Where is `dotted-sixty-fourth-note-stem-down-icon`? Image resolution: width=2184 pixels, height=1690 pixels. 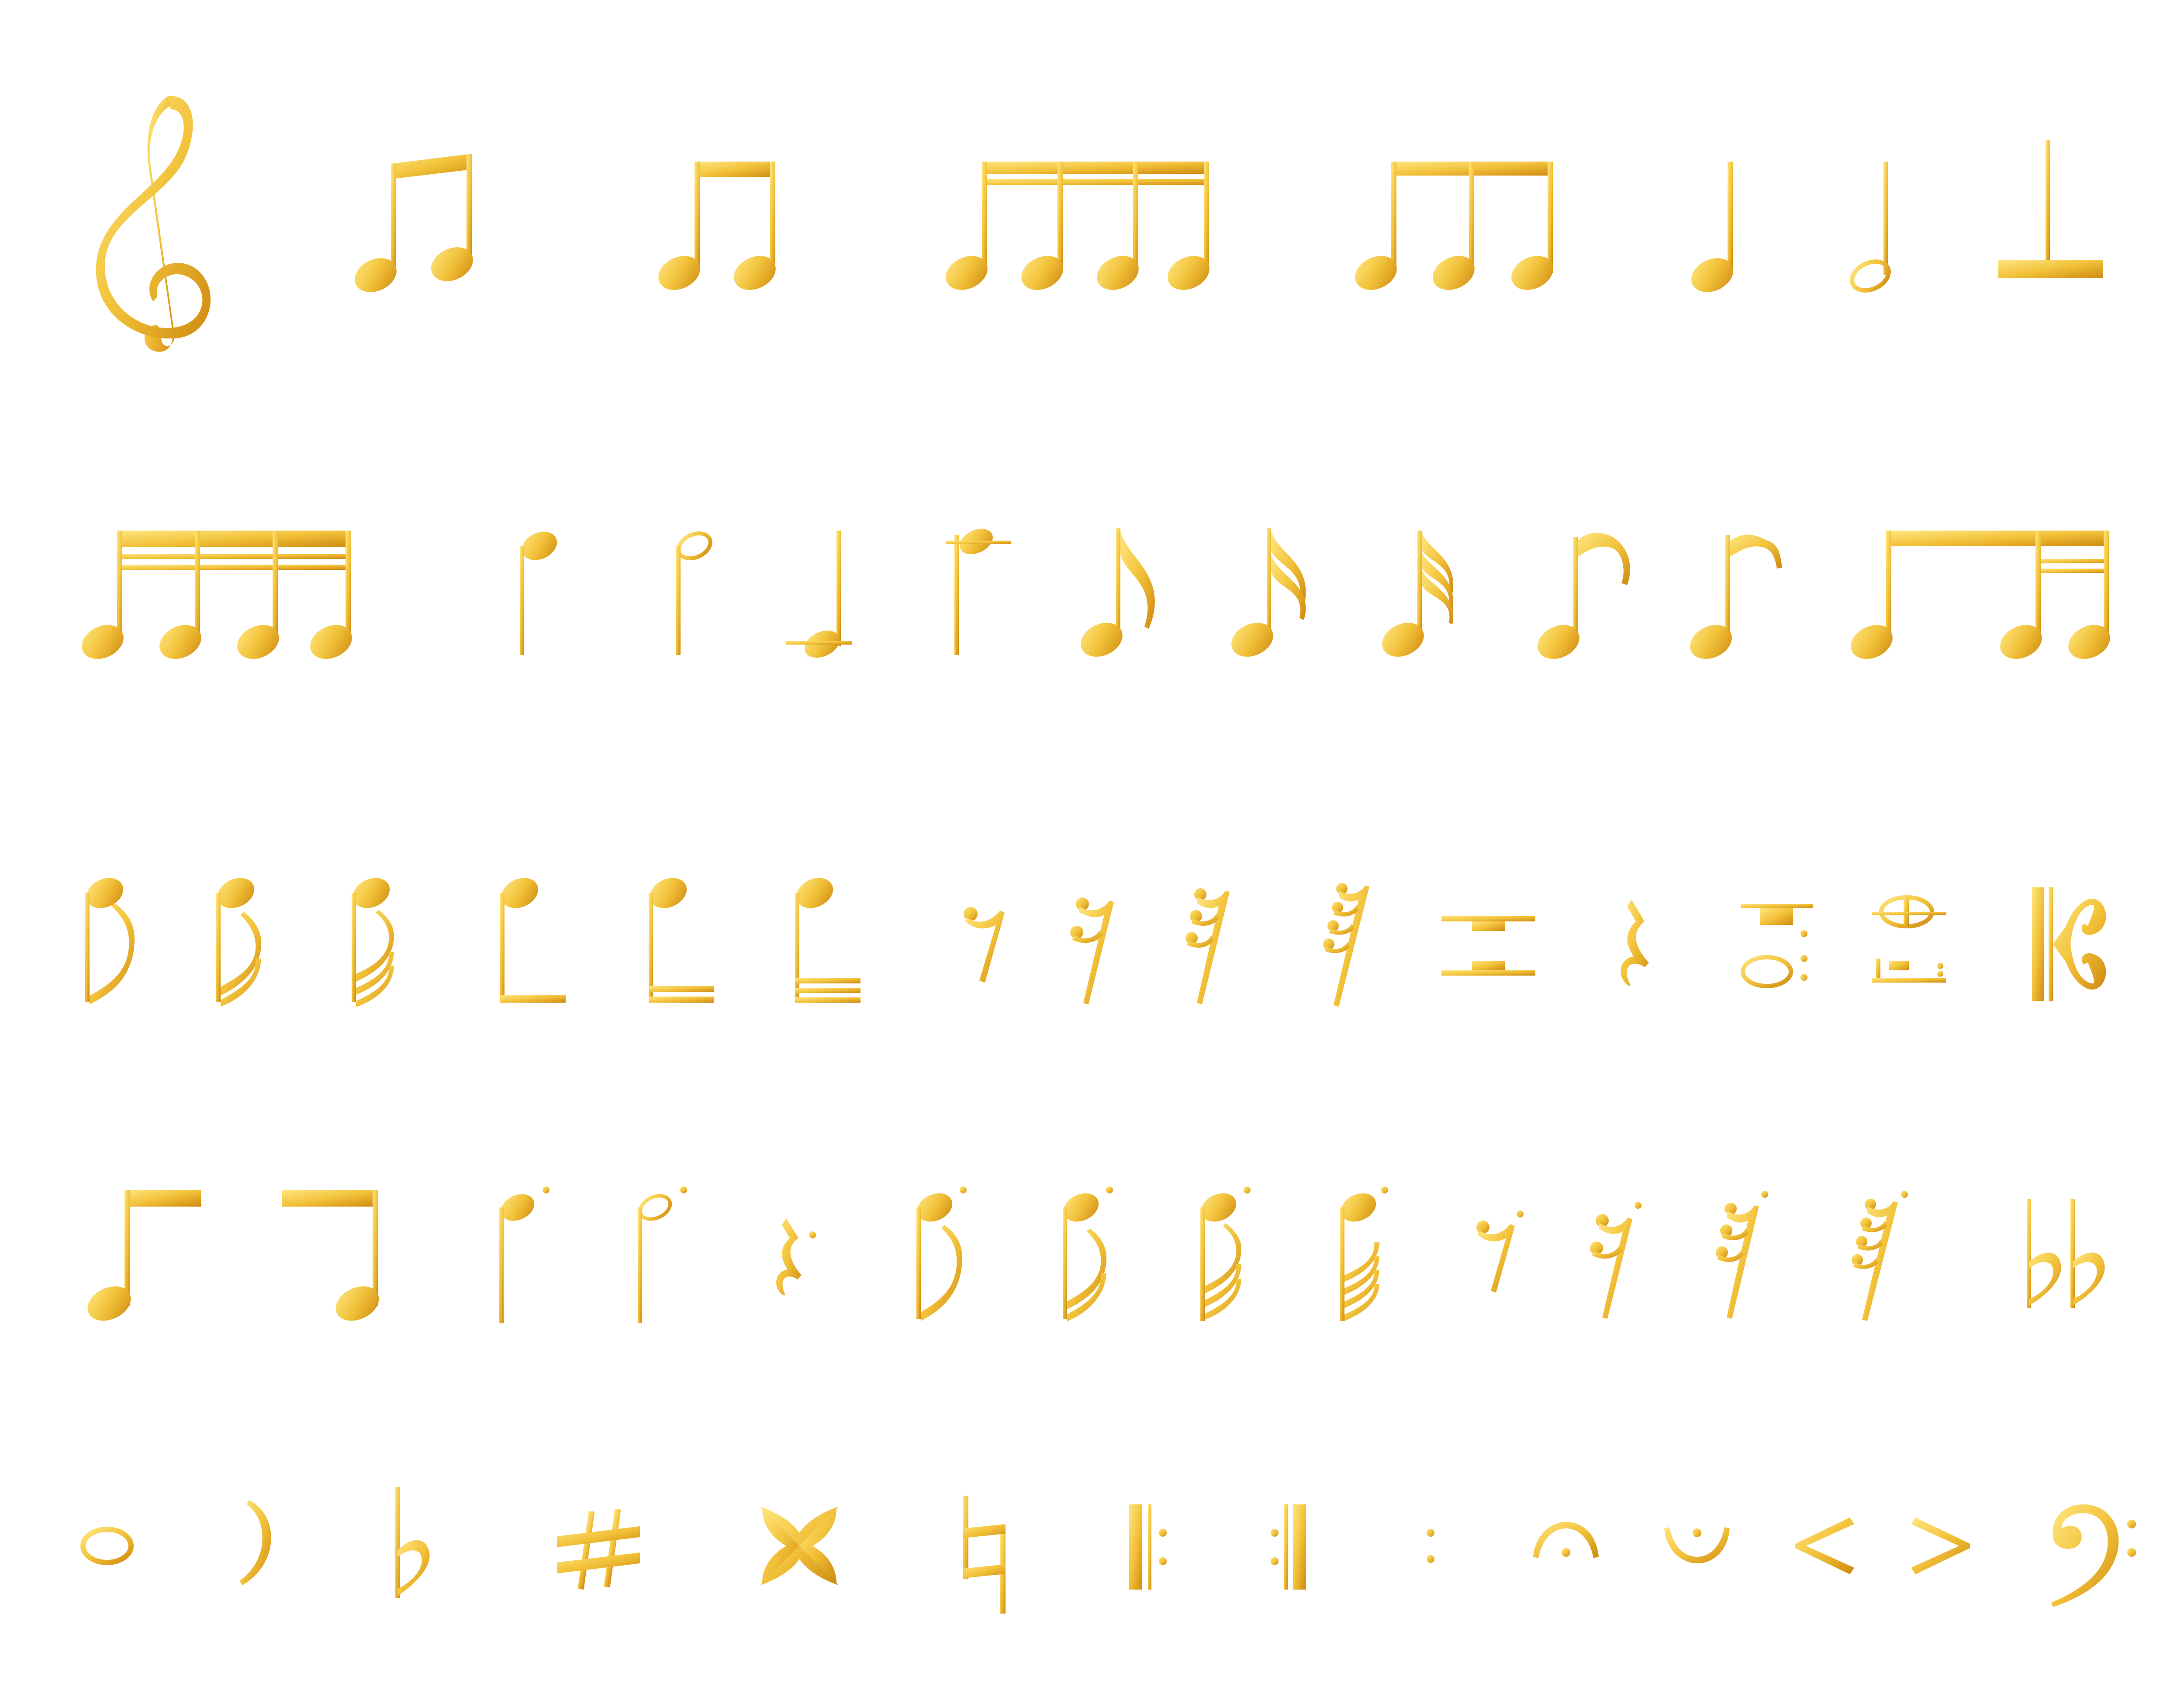
dotted-sixty-fourth-note-stem-down-icon is located at coordinates (1364, 1253).